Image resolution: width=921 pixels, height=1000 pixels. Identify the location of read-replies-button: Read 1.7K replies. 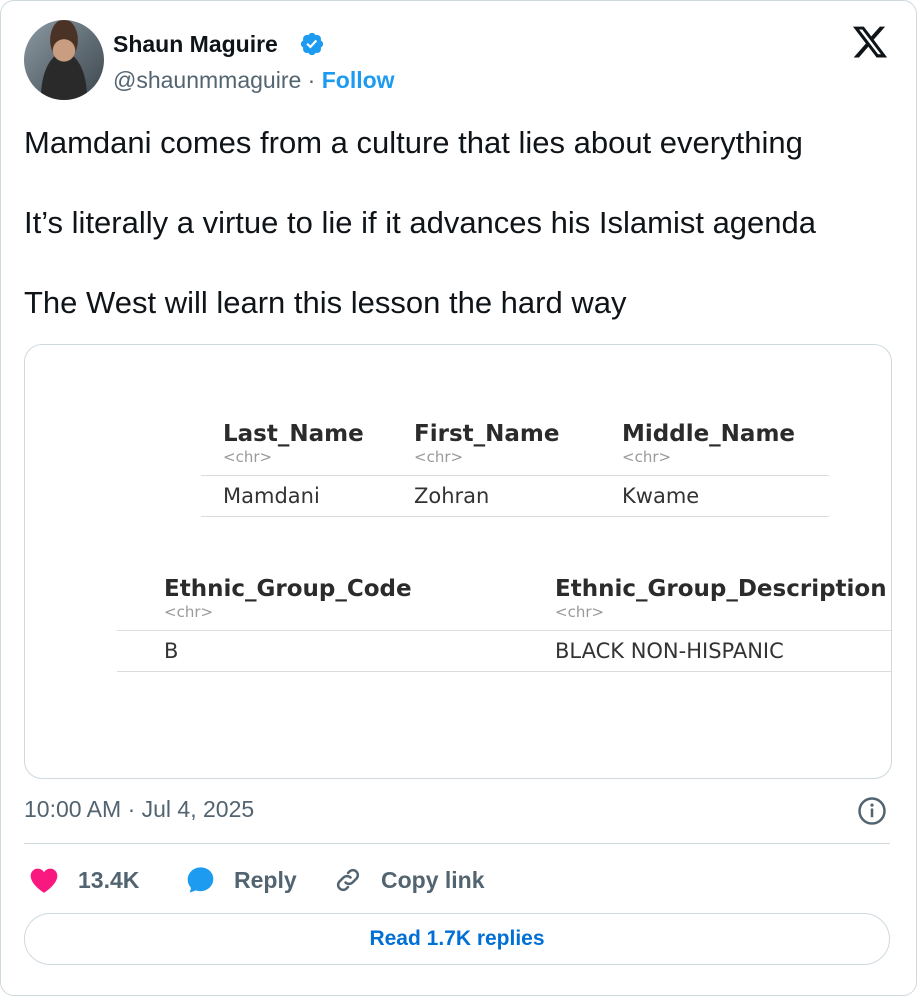
(457, 939).